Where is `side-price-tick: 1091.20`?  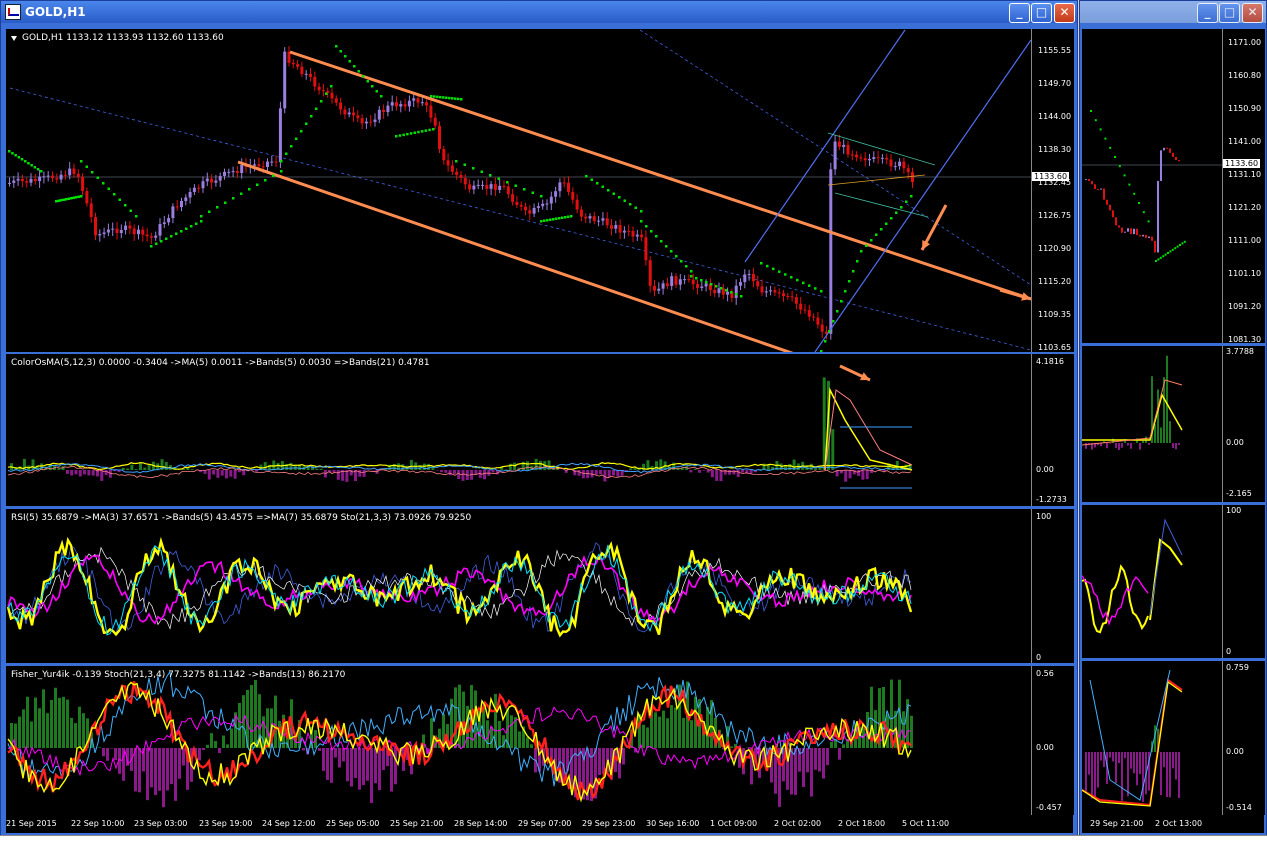 side-price-tick: 1091.20 is located at coordinates (1244, 306).